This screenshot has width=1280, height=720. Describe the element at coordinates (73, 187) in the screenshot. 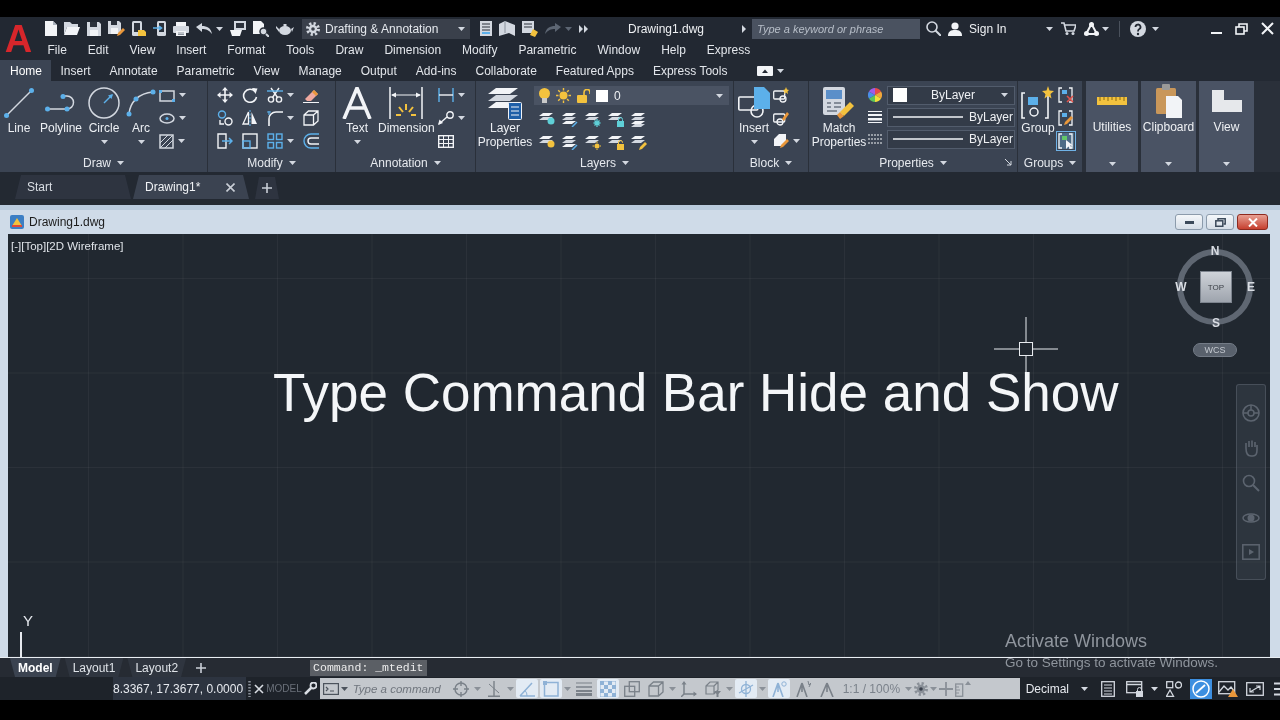

I see `file-tab: Start` at that location.